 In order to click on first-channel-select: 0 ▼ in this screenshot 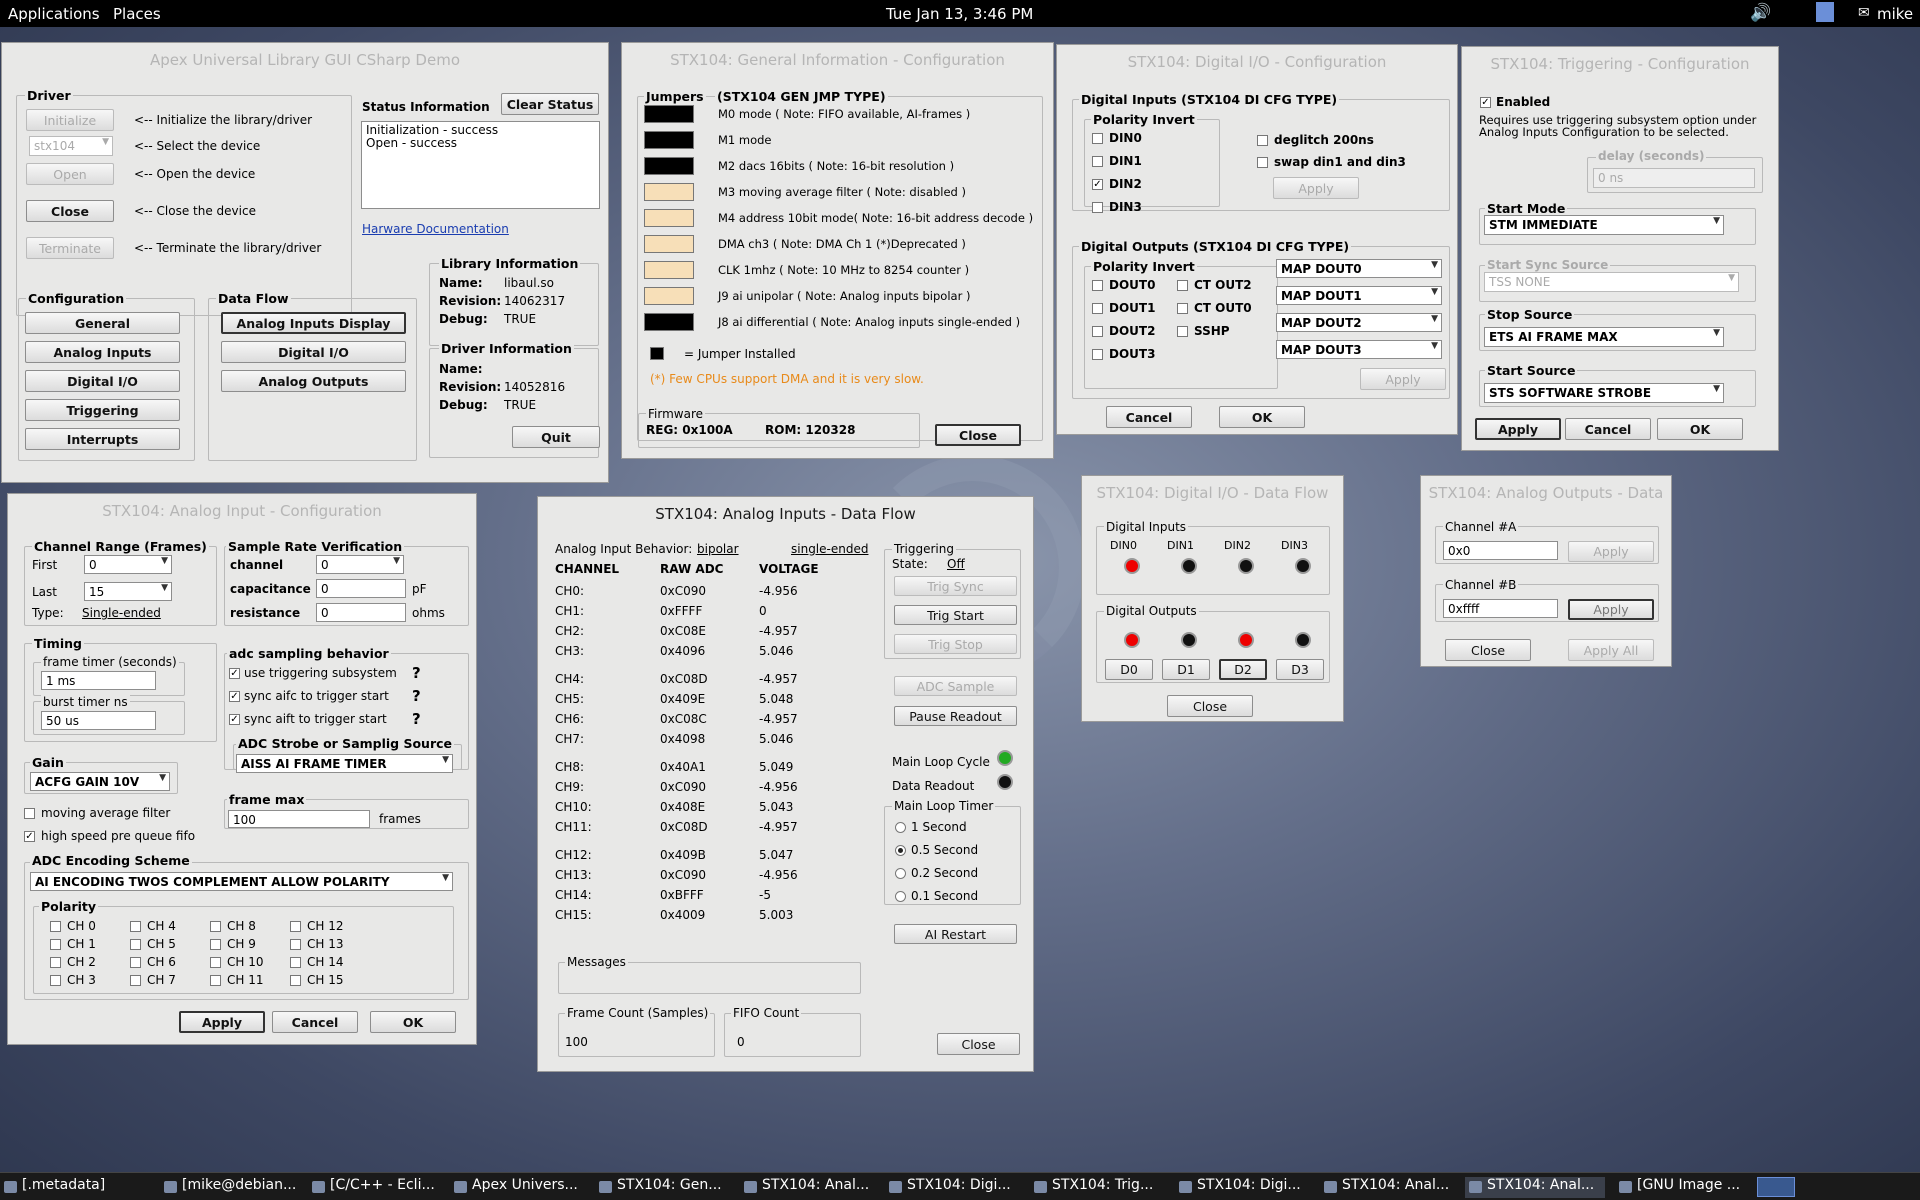, I will do `click(128, 564)`.